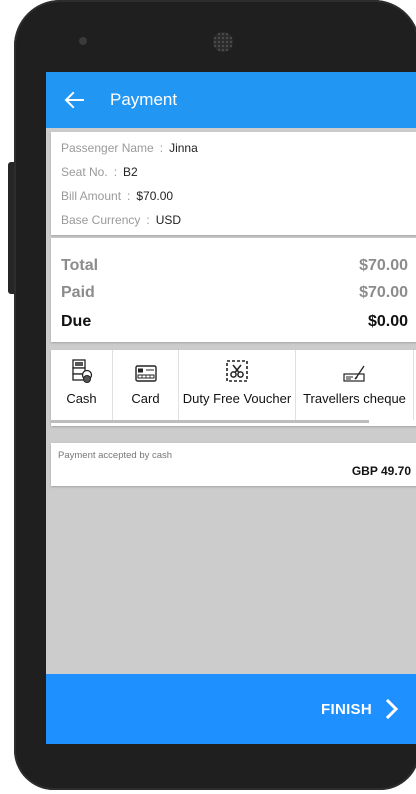 This screenshot has height=794, width=416. Describe the element at coordinates (168, 220) in the screenshot. I see `base-currency-value: USD` at that location.